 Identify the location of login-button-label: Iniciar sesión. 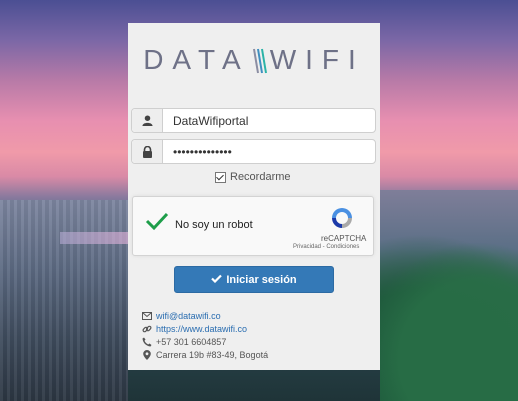
(261, 279).